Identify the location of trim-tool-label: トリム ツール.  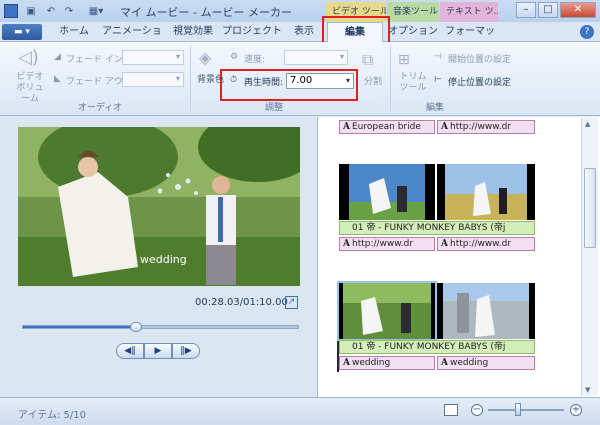
(413, 83).